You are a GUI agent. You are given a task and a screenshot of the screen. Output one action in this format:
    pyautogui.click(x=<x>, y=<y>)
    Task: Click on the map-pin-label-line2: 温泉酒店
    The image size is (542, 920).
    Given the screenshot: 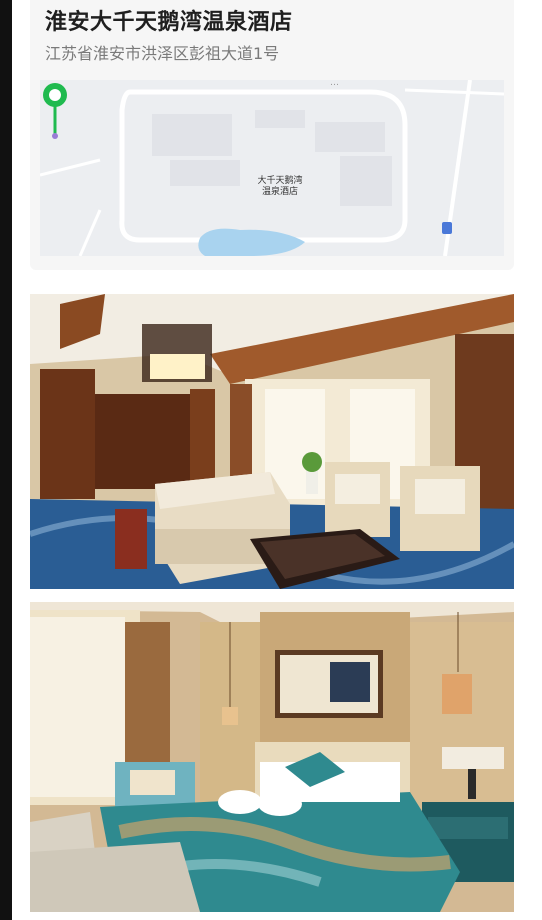 What is the action you would take?
    pyautogui.click(x=279, y=192)
    